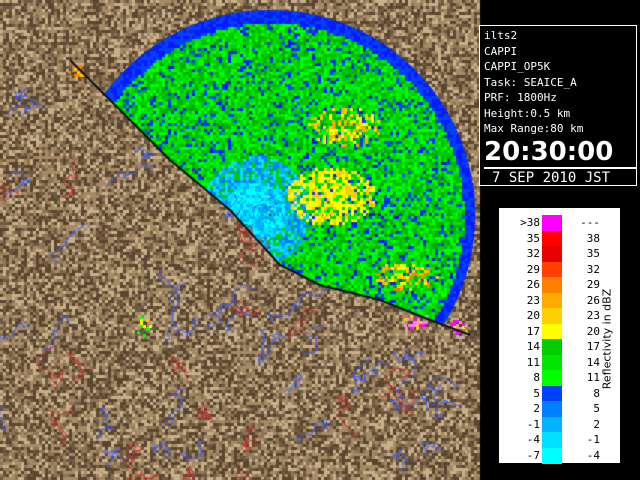 This screenshot has width=640, height=480. Describe the element at coordinates (533, 253) in the screenshot. I see `legend-lower-bound: 32` at that location.